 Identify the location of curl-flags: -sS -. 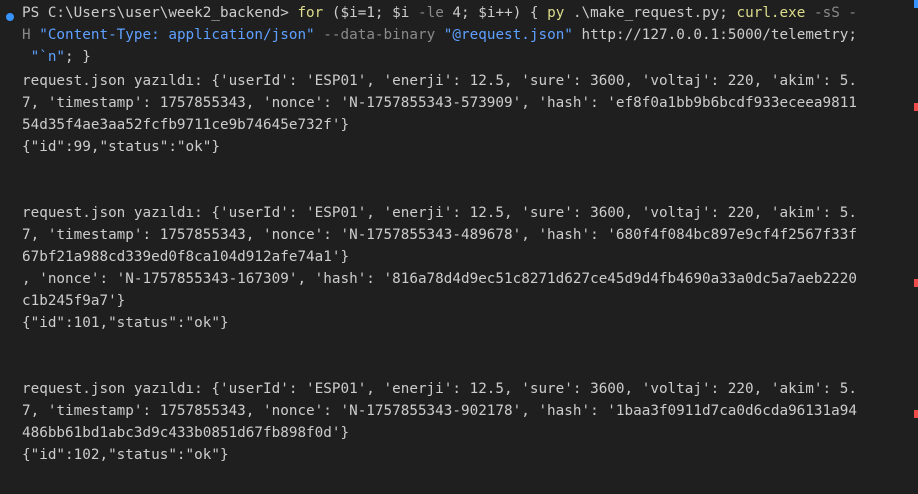
(831, 13).